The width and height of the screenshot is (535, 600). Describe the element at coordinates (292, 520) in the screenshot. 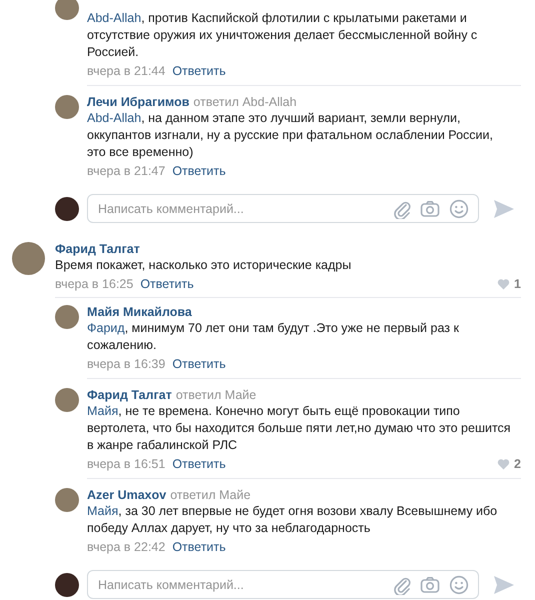

I see `comment-text: Майя, за 30 лет впервые не будет огня возови хвалу Всевышнему ибо победу Аллах дарует, ну что за неблагодарность` at that location.